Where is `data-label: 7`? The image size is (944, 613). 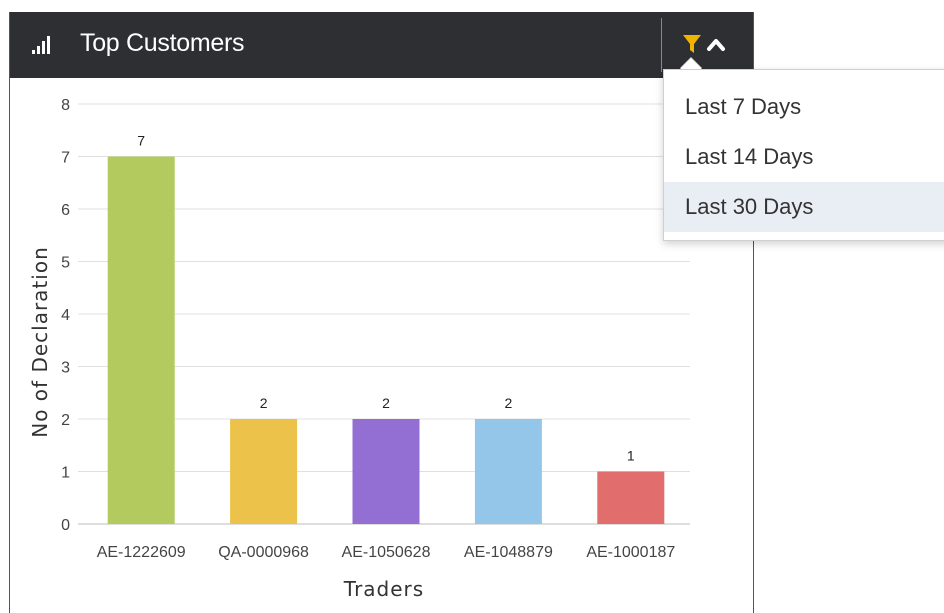
data-label: 7 is located at coordinates (141, 141).